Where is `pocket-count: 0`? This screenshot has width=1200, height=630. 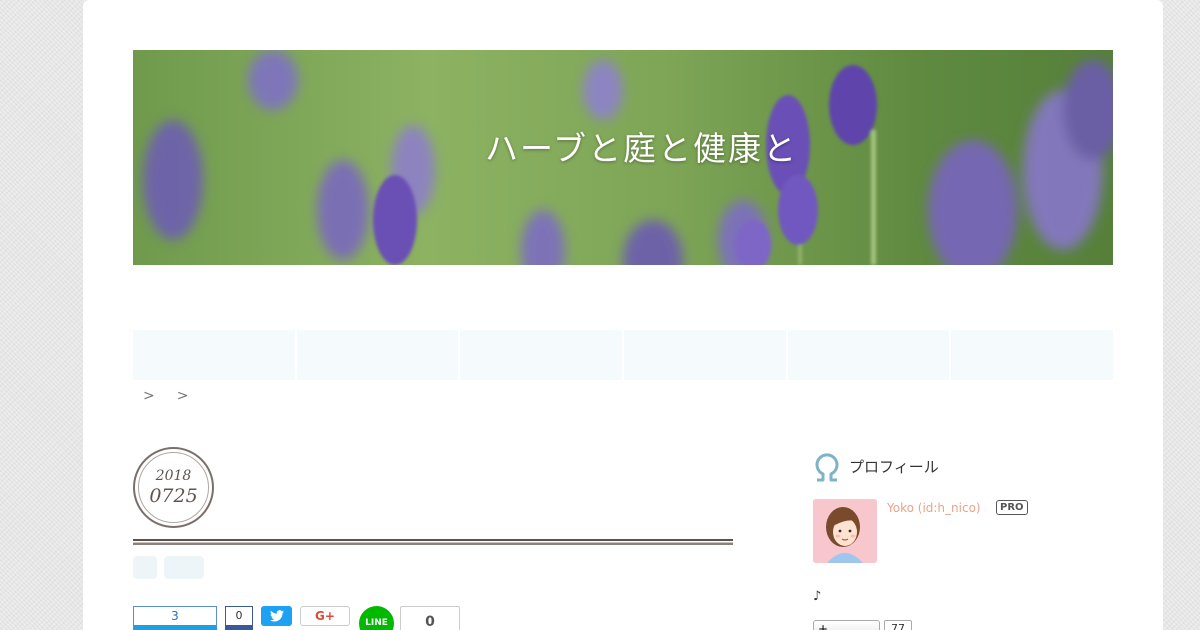
pocket-count: 0 is located at coordinates (430, 618).